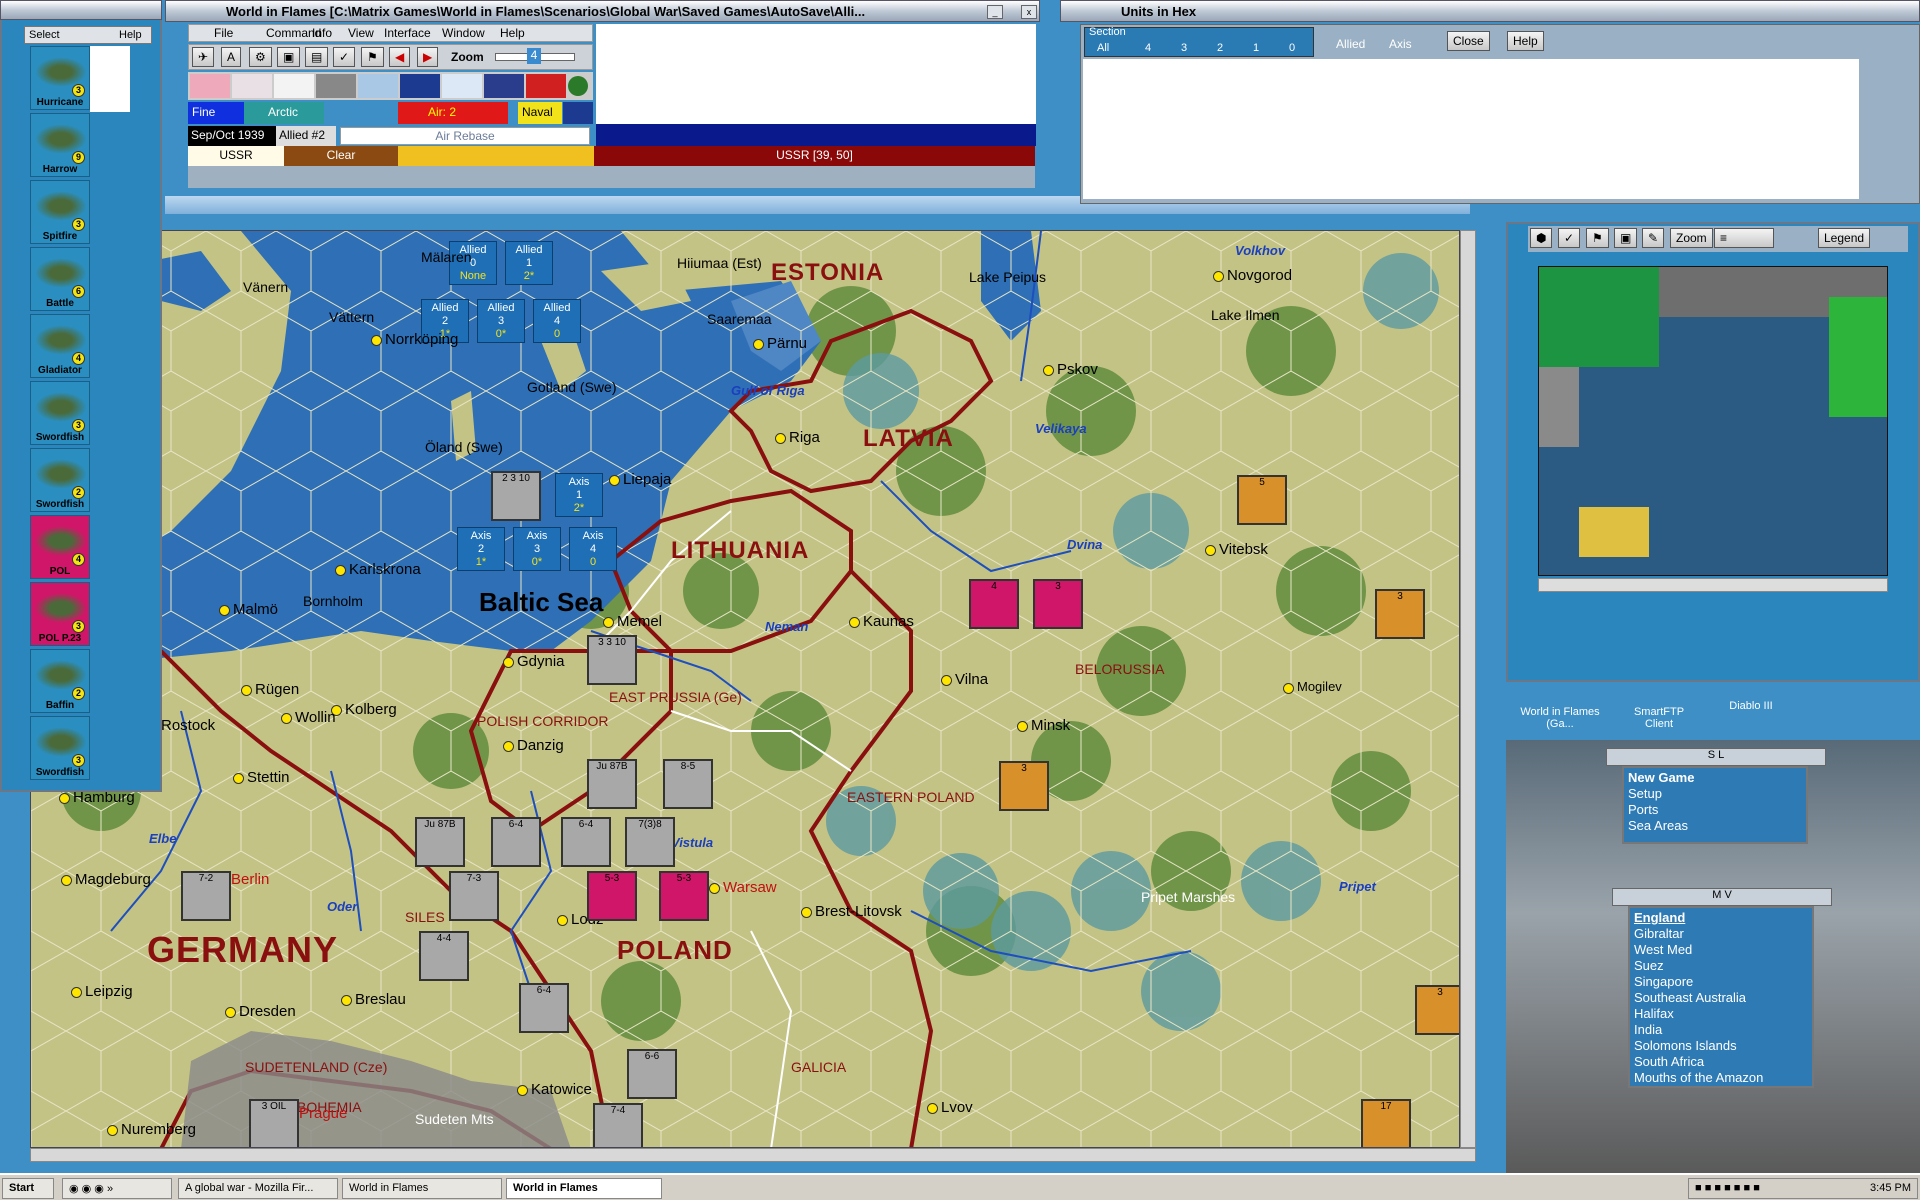 This screenshot has height=1200, width=1920. Describe the element at coordinates (117, 1188) in the screenshot. I see `quicklaunch-icons: ◉ ◉ ◉ »` at that location.